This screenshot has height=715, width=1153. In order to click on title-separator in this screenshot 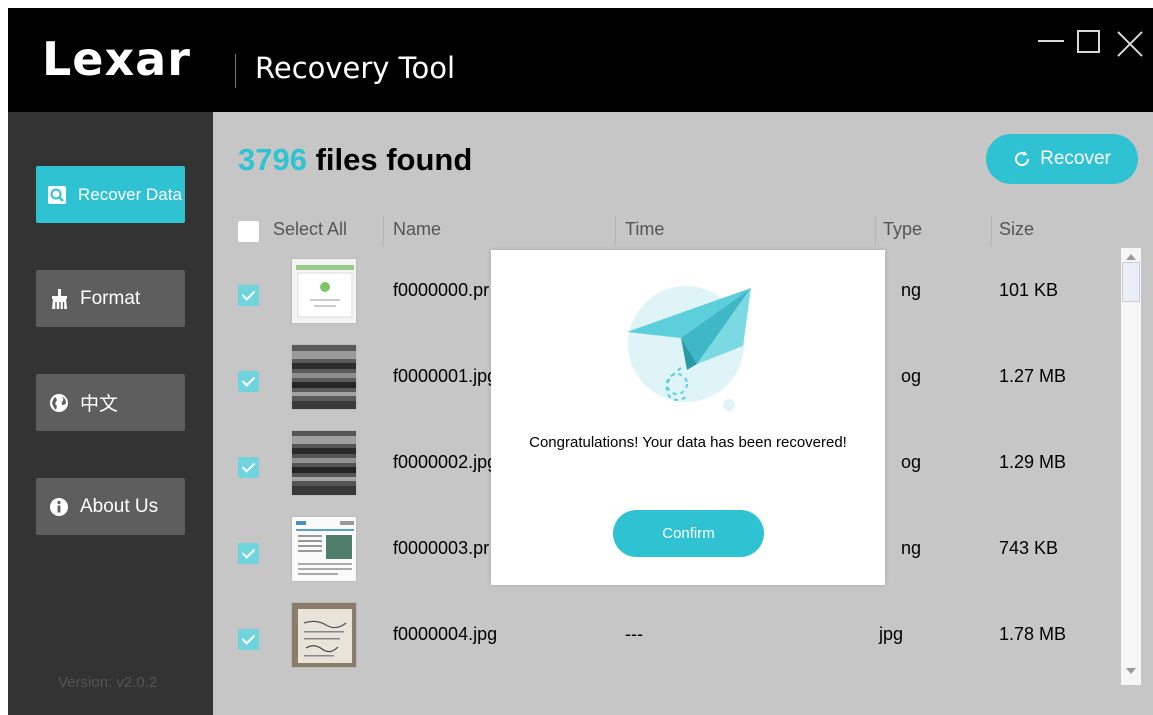, I will do `click(235, 71)`.